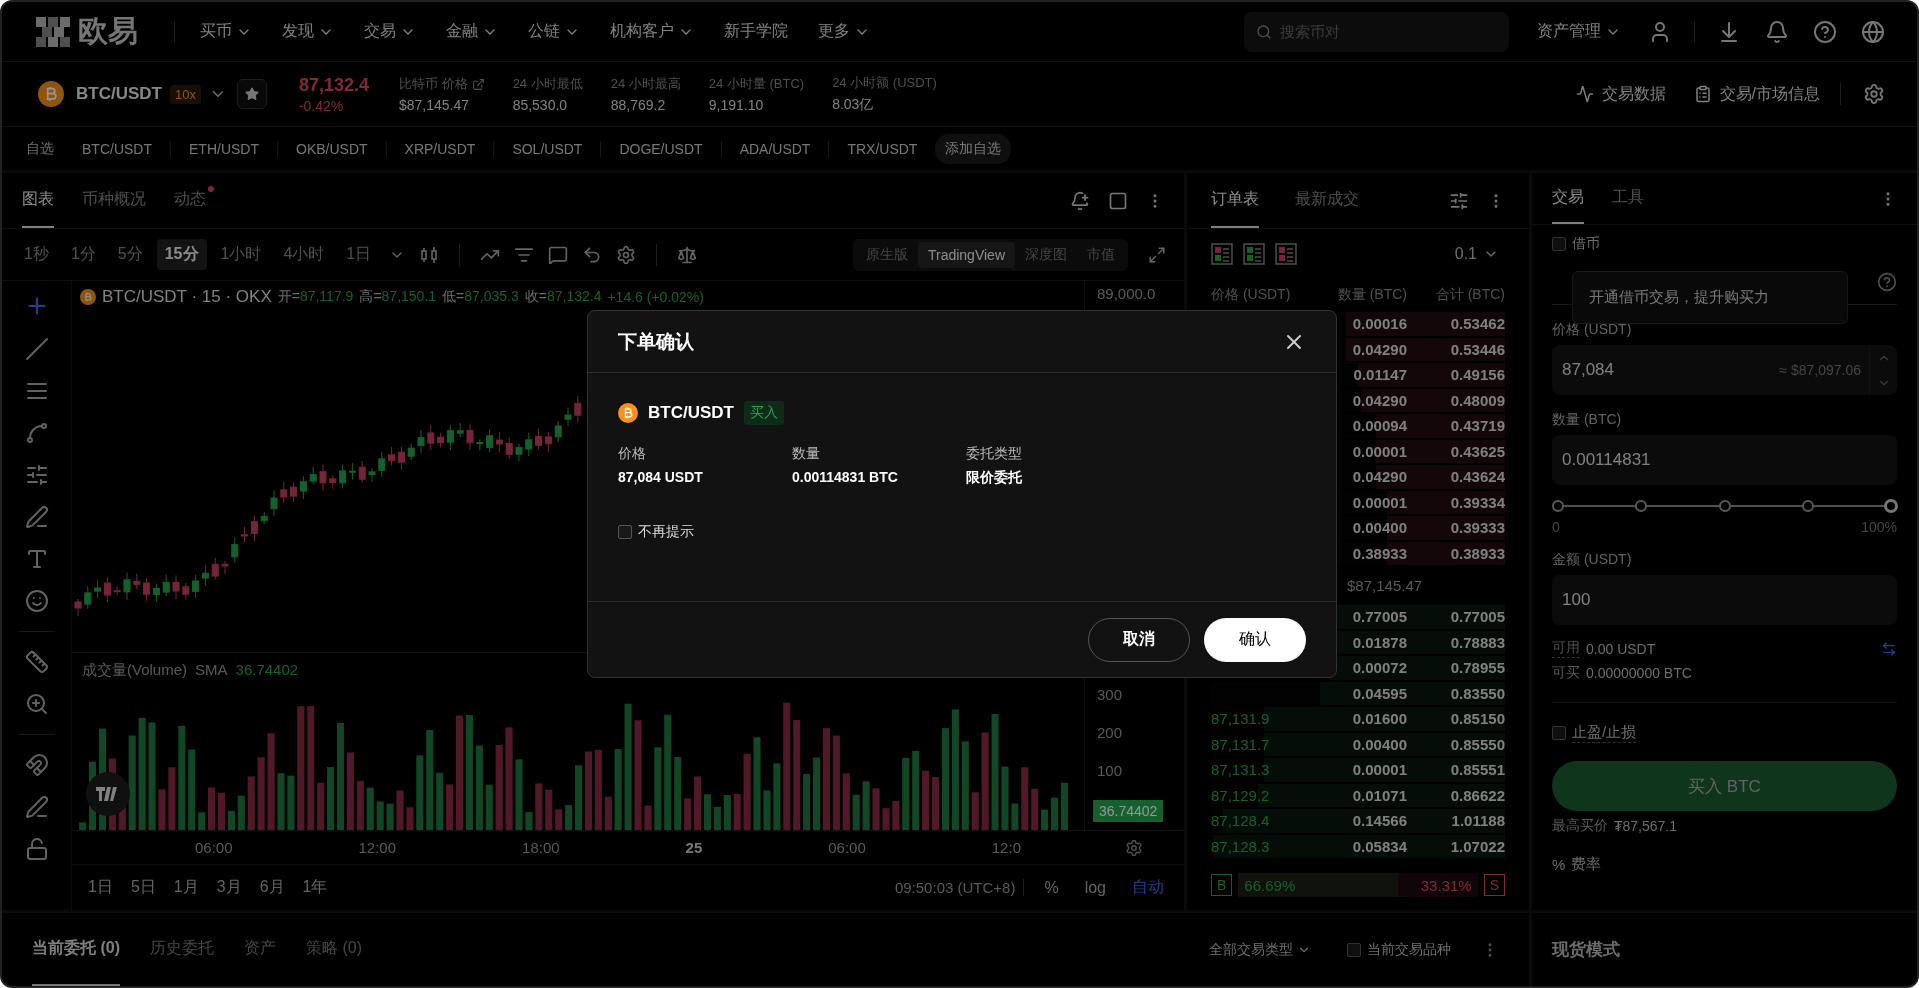  I want to click on info-value: 0.00000000 BTC, so click(1639, 673).